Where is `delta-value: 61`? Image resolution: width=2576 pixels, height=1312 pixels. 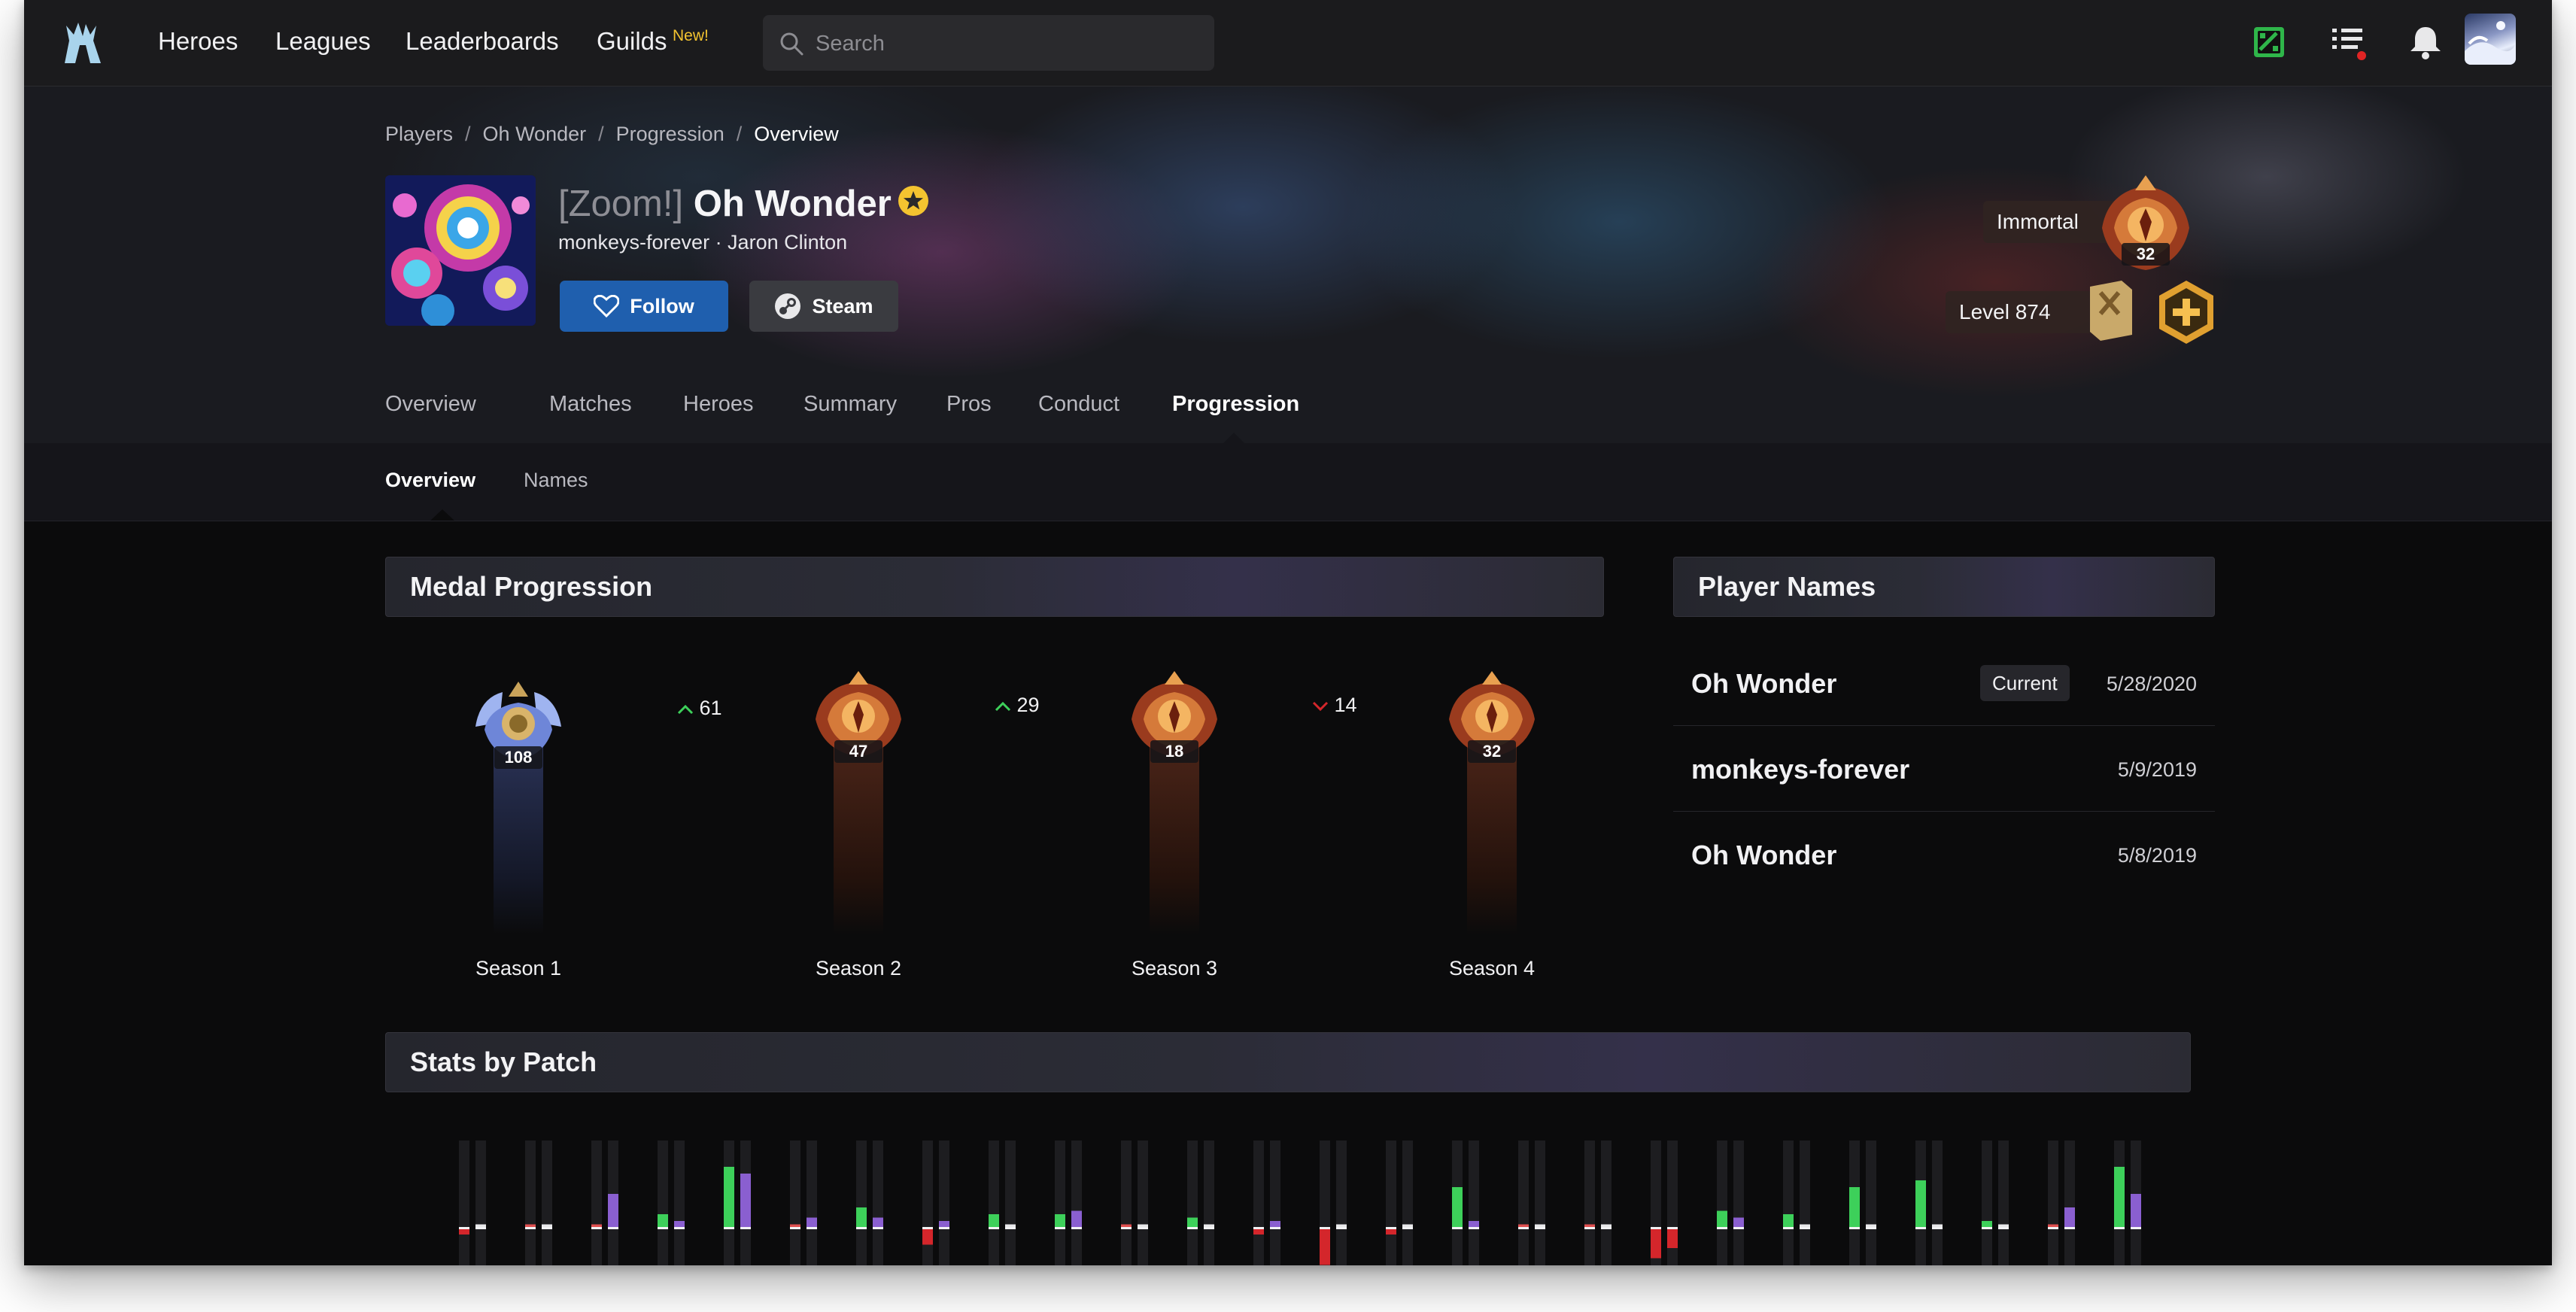 delta-value: 61 is located at coordinates (710, 708).